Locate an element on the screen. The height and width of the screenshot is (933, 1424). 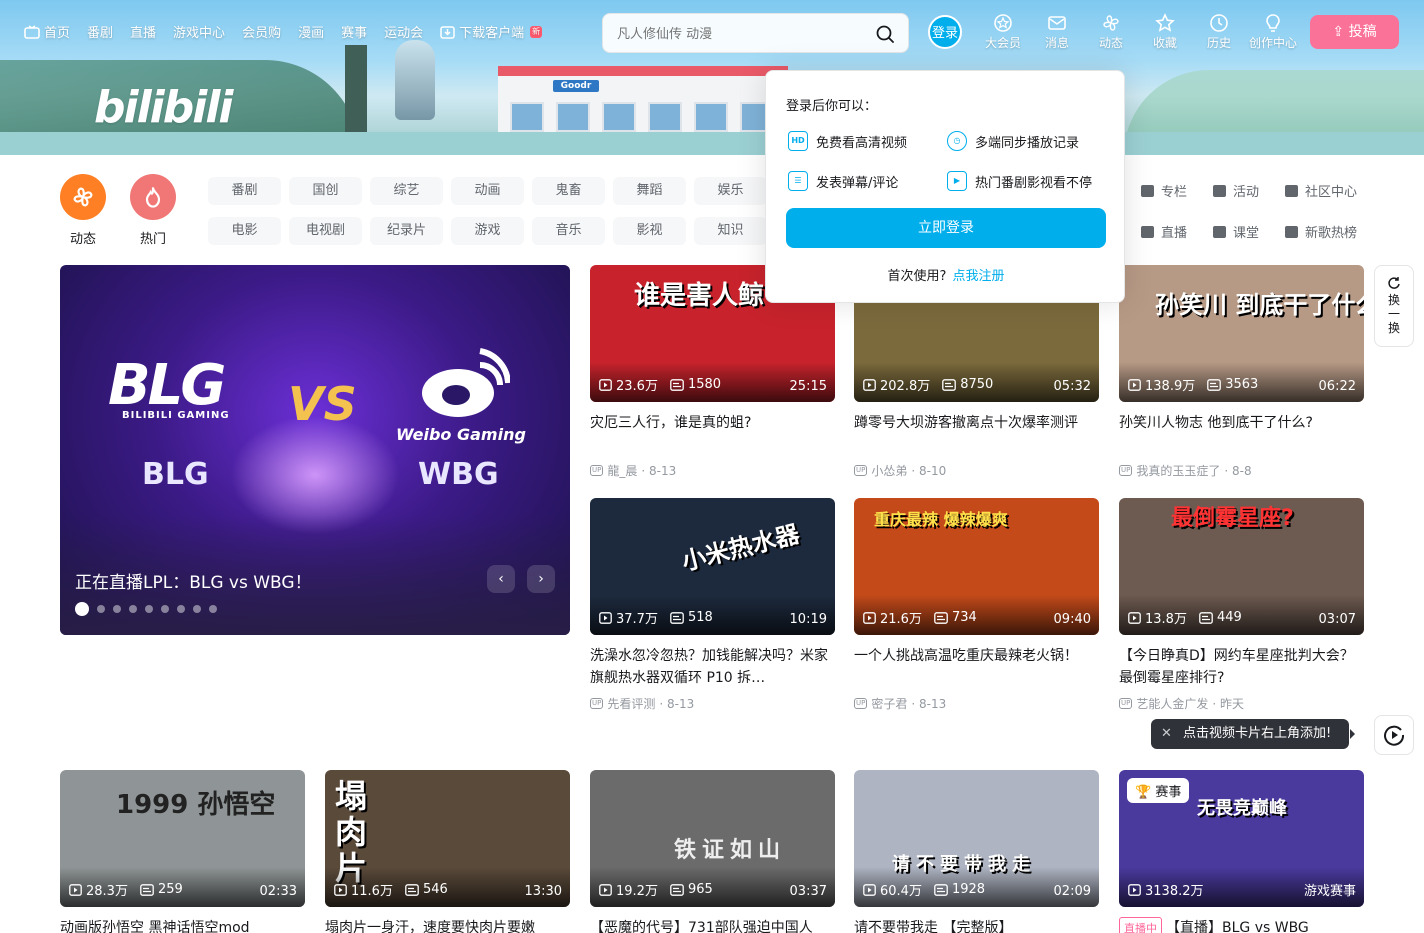
nav-favorites: 收藏 is located at coordinates (1165, 32).